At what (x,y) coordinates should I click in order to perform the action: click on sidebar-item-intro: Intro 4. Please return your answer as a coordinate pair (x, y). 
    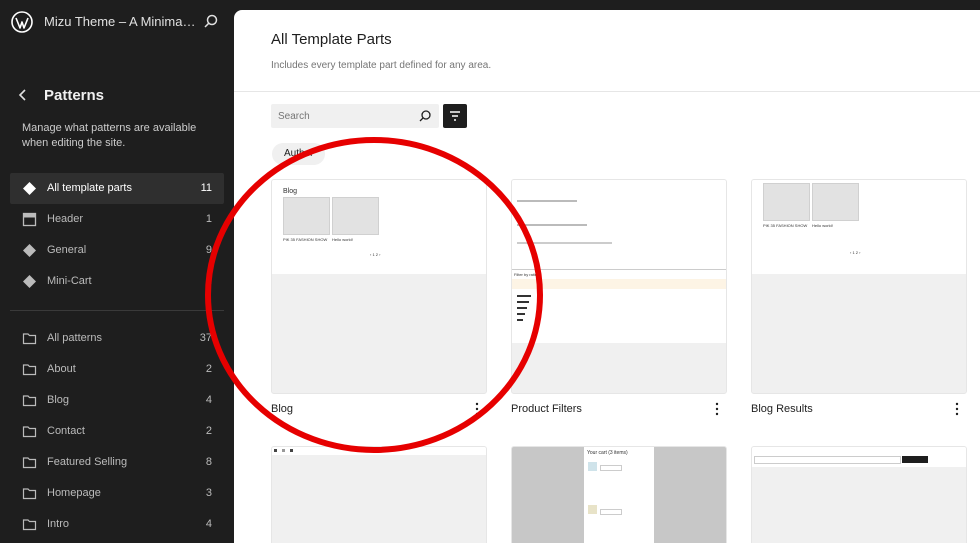
    Looking at the image, I should click on (117, 524).